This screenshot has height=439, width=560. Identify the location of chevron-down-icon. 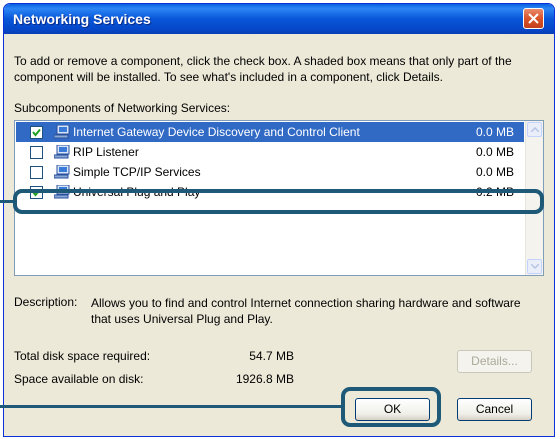
(535, 266).